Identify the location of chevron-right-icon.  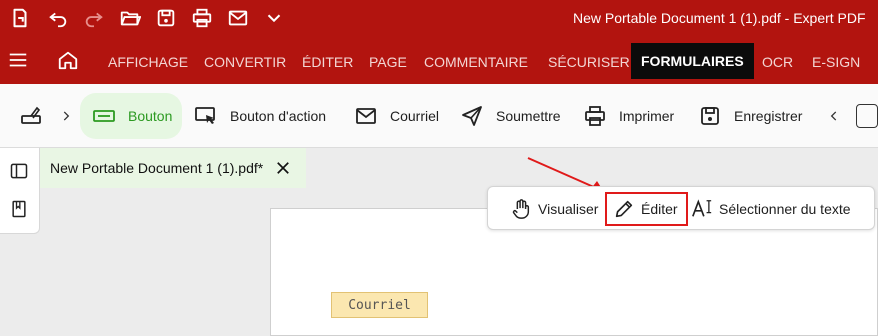
(66, 116).